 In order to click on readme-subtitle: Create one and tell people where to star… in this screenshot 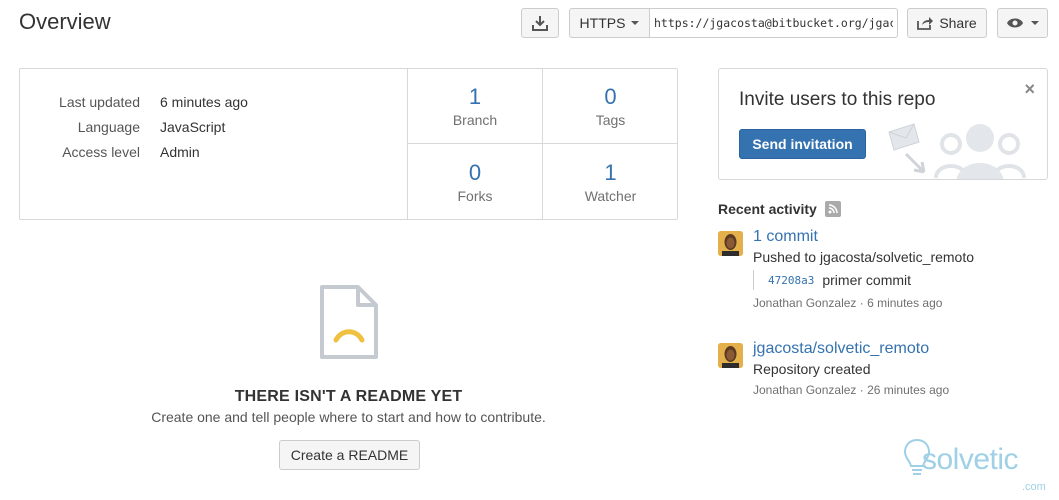, I will do `click(348, 417)`.